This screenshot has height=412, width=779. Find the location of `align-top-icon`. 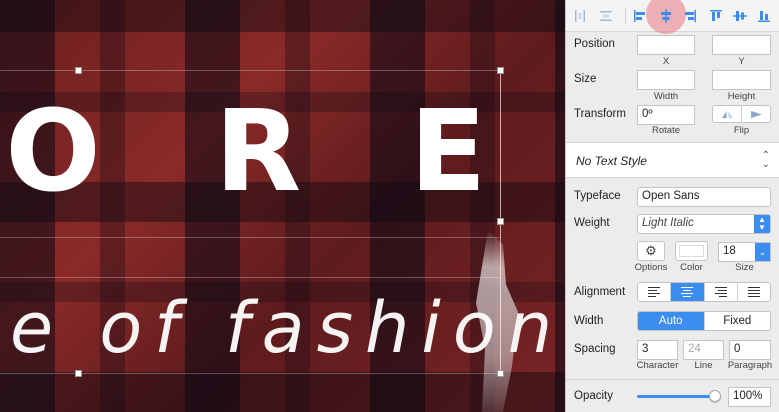

align-top-icon is located at coordinates (716, 16).